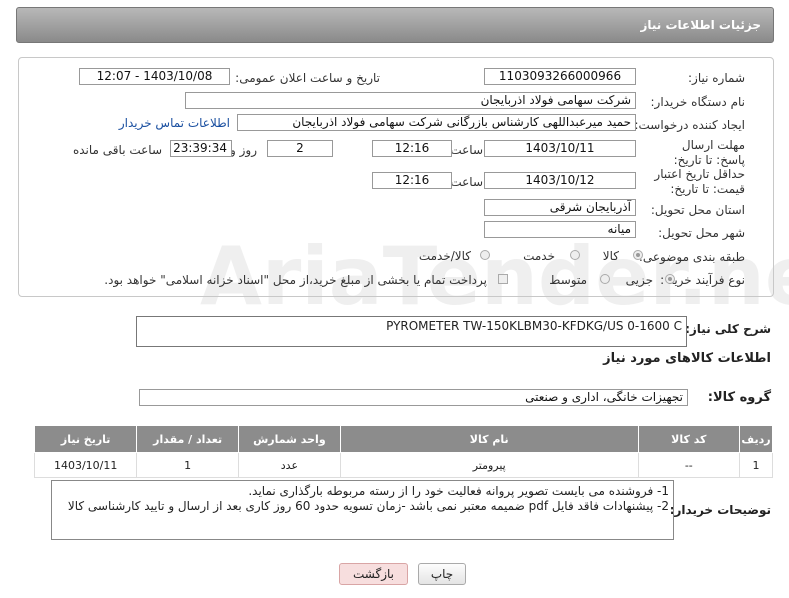 The image size is (789, 598). I want to click on goods-info-title: اطلاعات کالاهای مورد نیاز, so click(687, 358).